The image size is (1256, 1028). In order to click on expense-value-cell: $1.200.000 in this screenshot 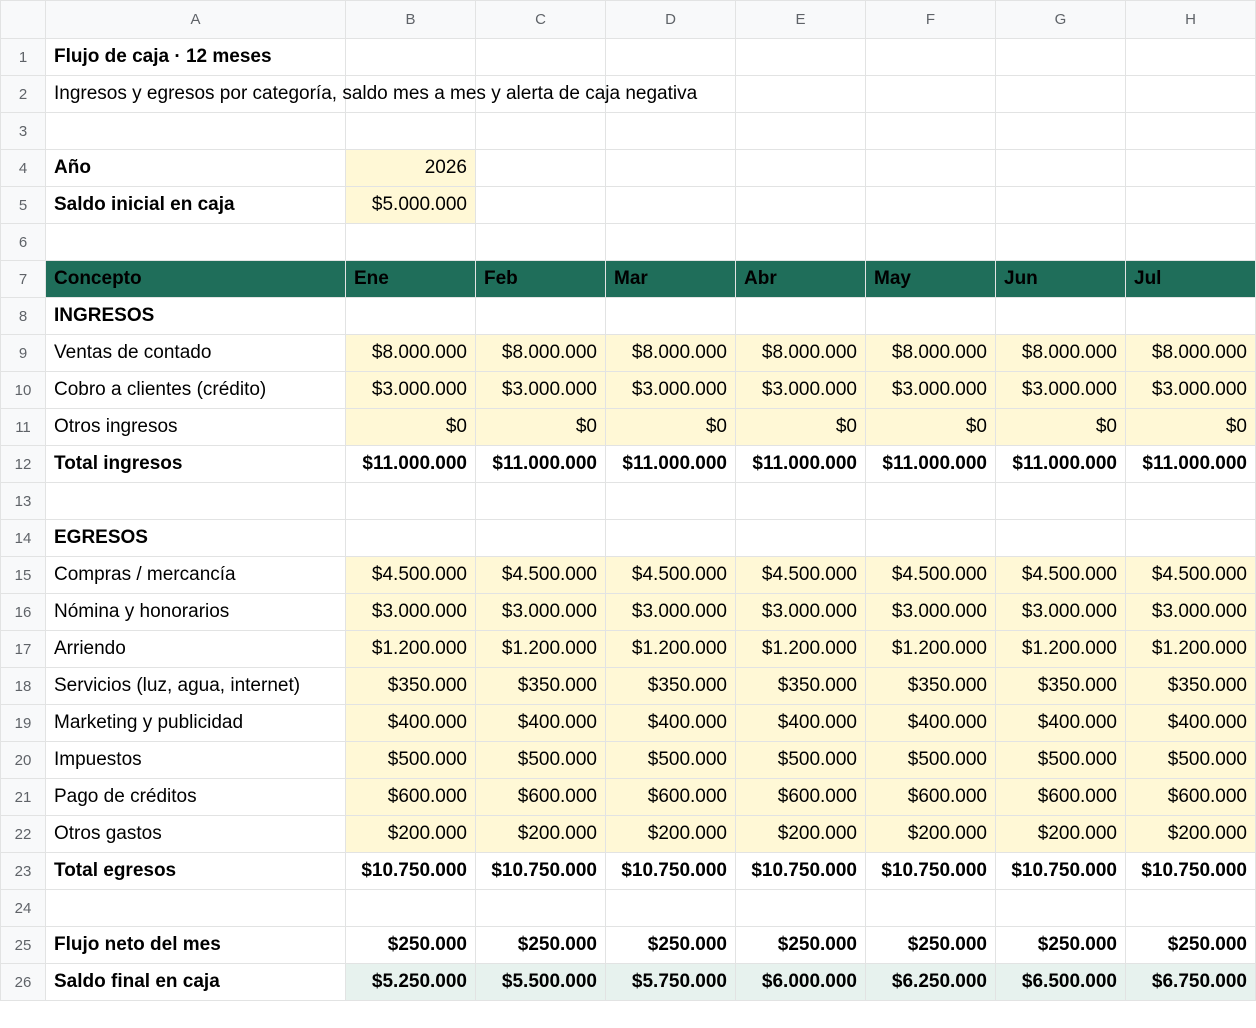, I will do `click(800, 649)`.